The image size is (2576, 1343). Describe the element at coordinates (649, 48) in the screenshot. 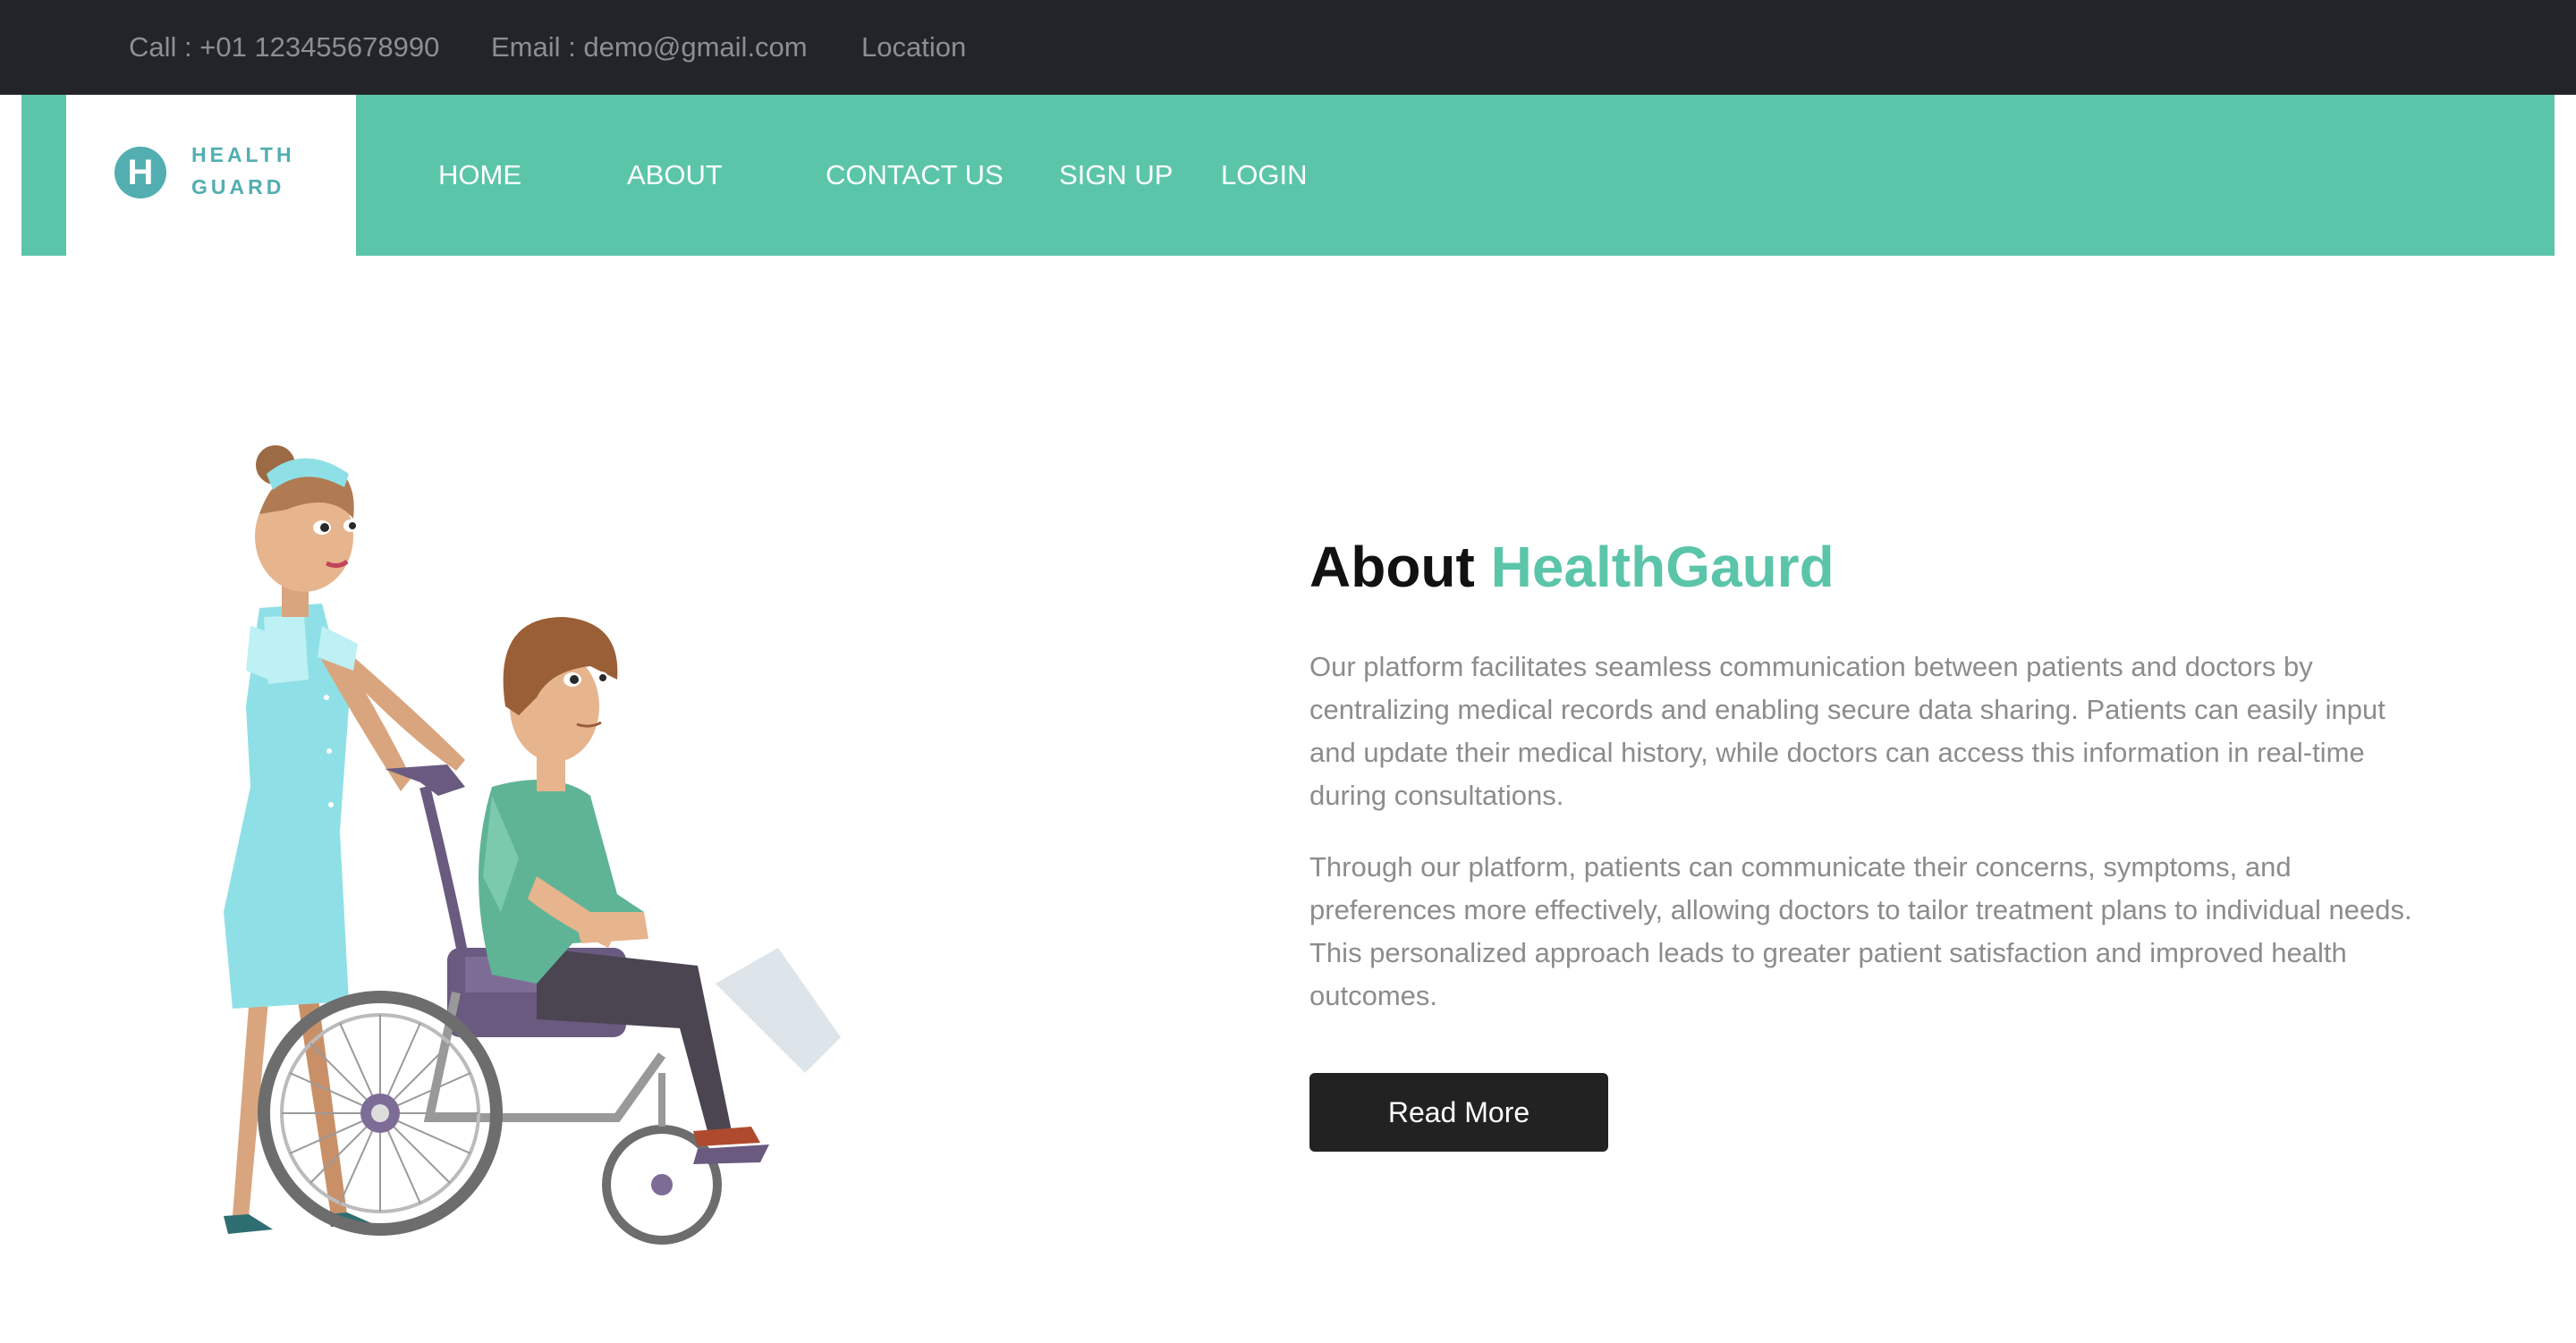

I see `email-info: Email : demo@gmail.com` at that location.